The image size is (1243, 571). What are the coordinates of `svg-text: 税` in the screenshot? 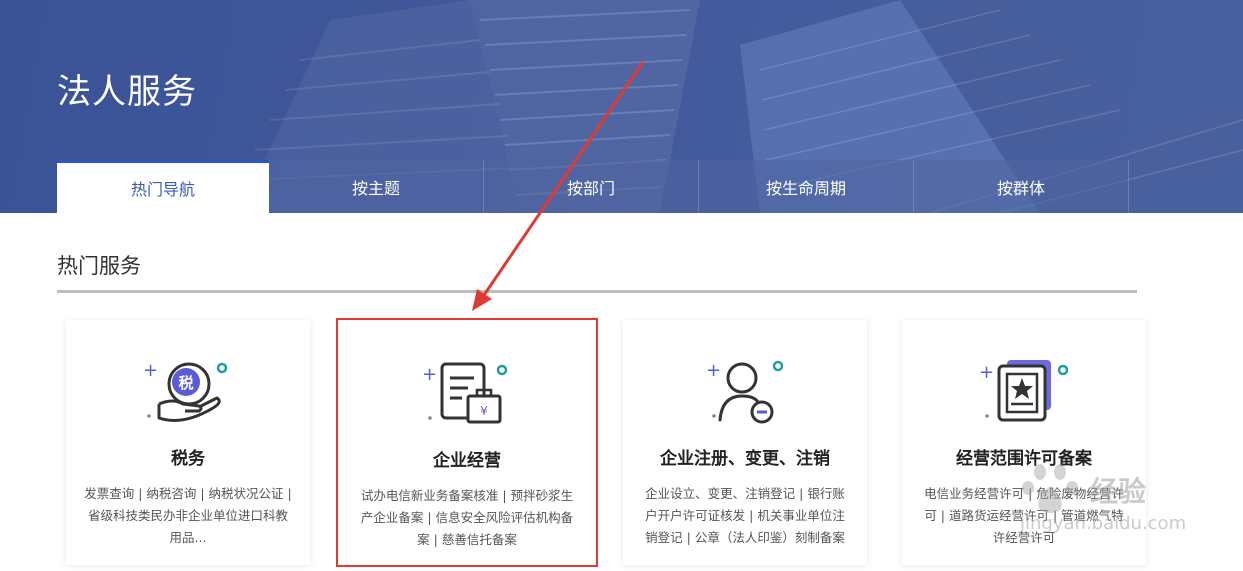 It's located at (185, 383).